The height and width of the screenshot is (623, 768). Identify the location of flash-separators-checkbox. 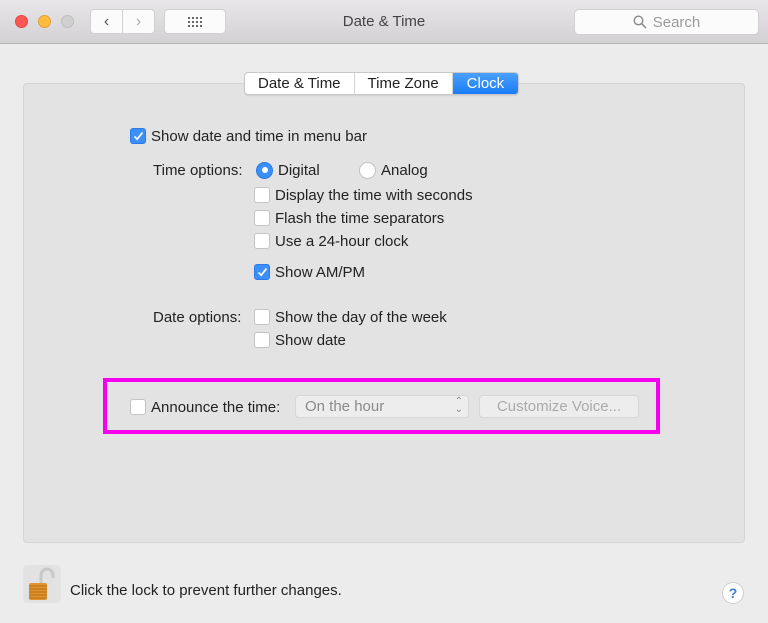
(262, 218).